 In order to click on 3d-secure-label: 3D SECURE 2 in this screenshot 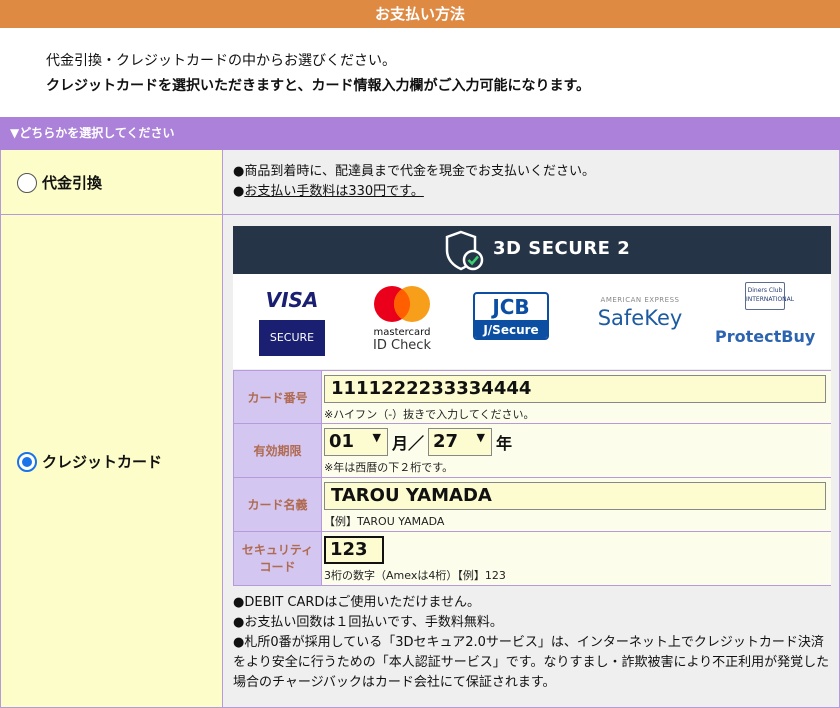, I will do `click(562, 248)`.